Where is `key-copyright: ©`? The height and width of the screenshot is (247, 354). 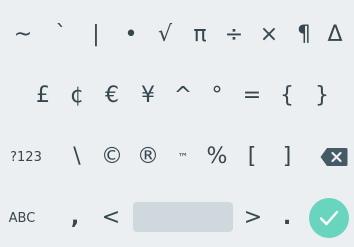 key-copyright: © is located at coordinates (112, 157).